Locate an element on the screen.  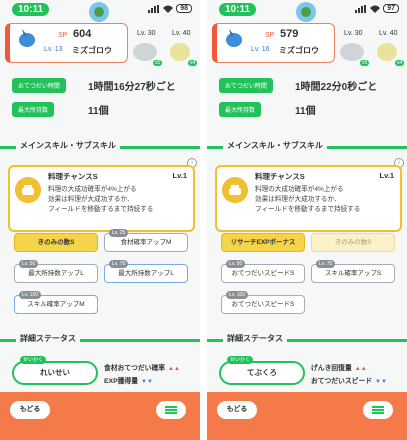
sp-value: 579 is located at coordinates (289, 34).